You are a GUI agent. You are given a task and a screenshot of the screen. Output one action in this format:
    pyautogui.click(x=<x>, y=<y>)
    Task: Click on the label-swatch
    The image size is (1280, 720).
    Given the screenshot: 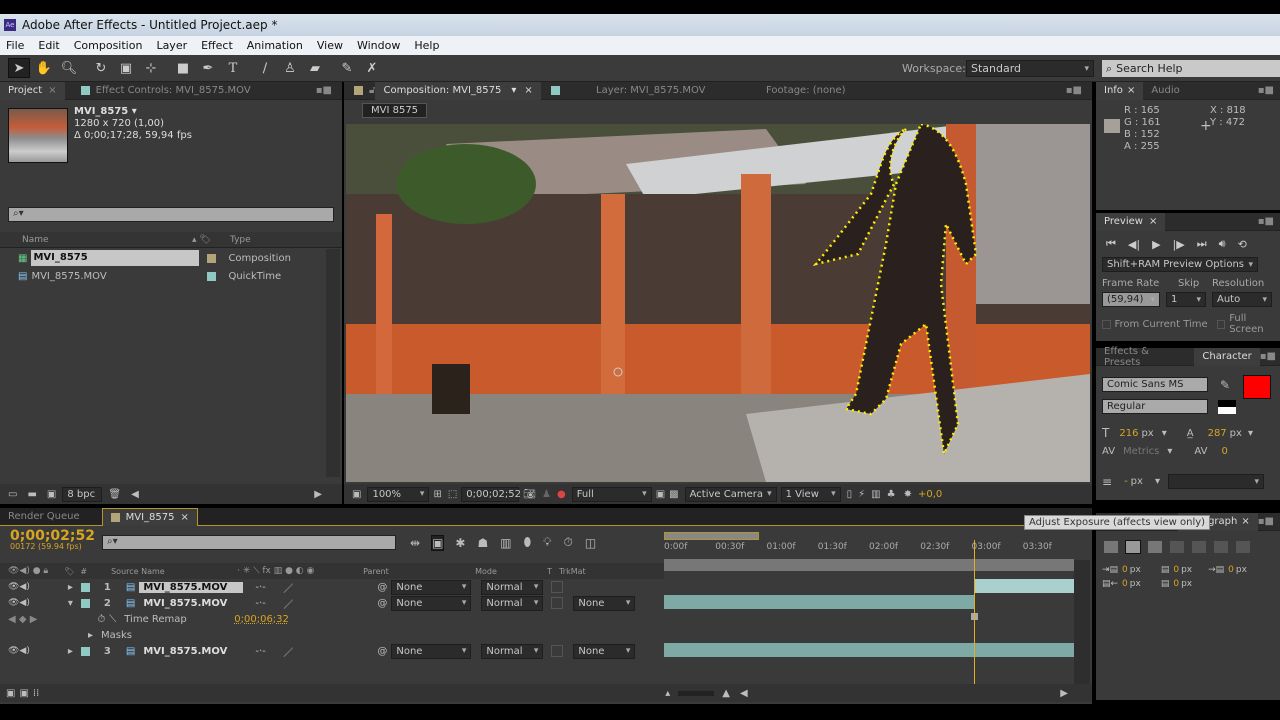 What is the action you would take?
    pyautogui.click(x=85, y=651)
    